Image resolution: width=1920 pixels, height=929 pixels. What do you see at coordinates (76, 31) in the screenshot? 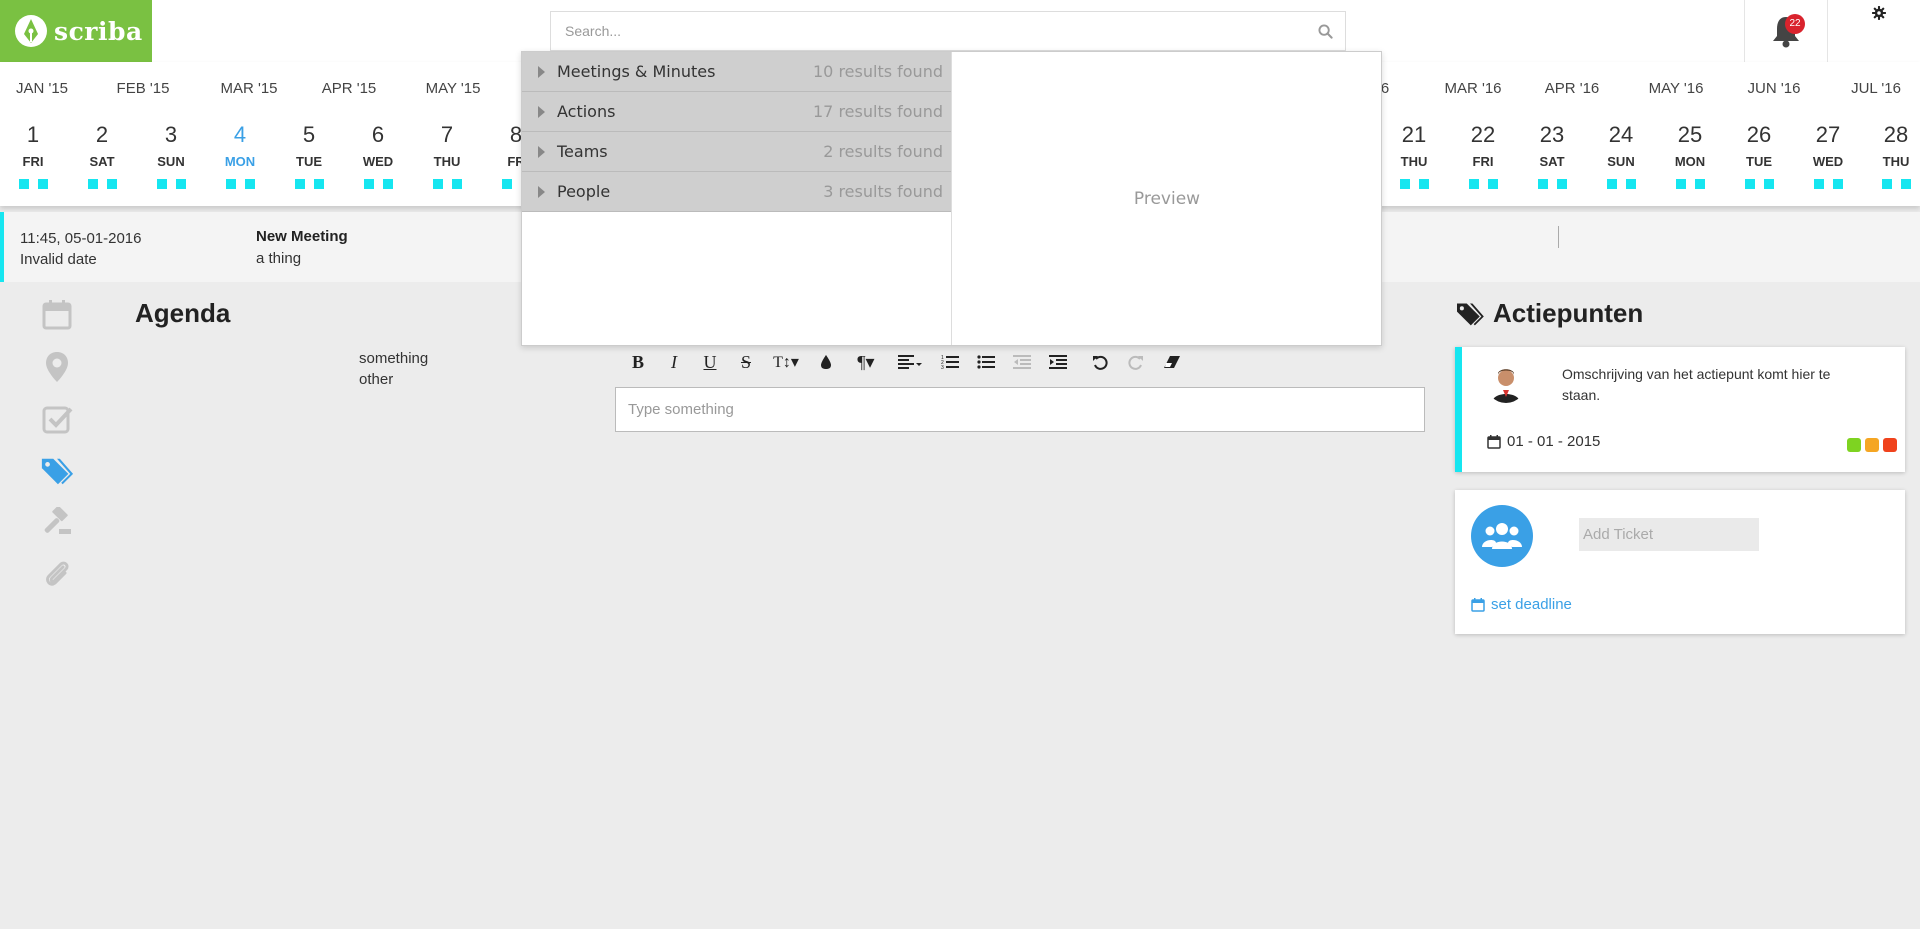
I see `scriba-logo: scriba` at bounding box center [76, 31].